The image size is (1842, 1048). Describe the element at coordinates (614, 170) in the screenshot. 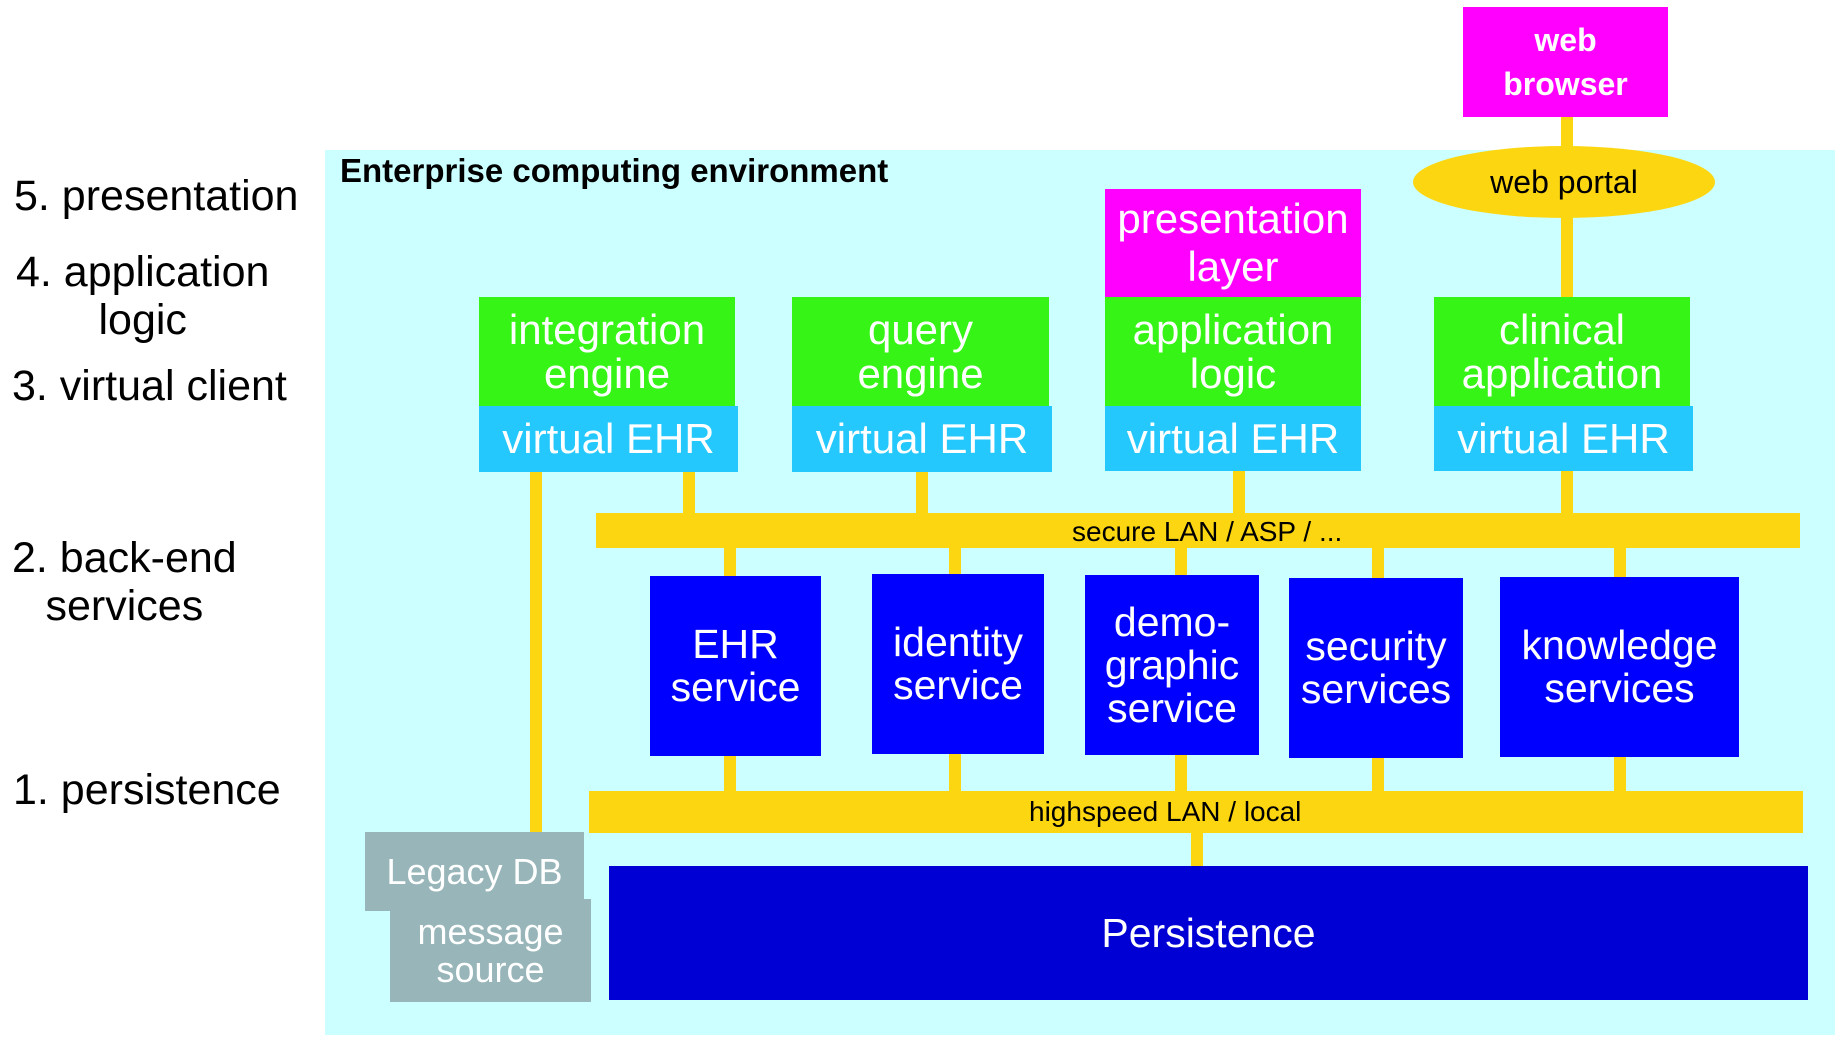

I see `environment-title: Enterprise computing environment` at that location.